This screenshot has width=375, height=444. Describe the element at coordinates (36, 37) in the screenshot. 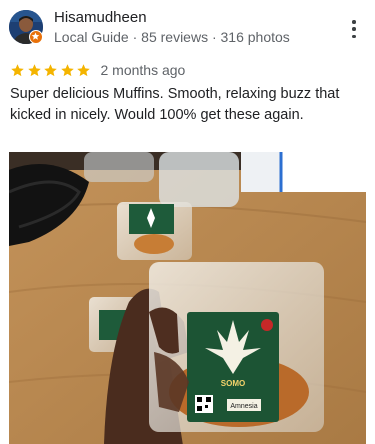

I see `local-guide-badge-icon` at that location.